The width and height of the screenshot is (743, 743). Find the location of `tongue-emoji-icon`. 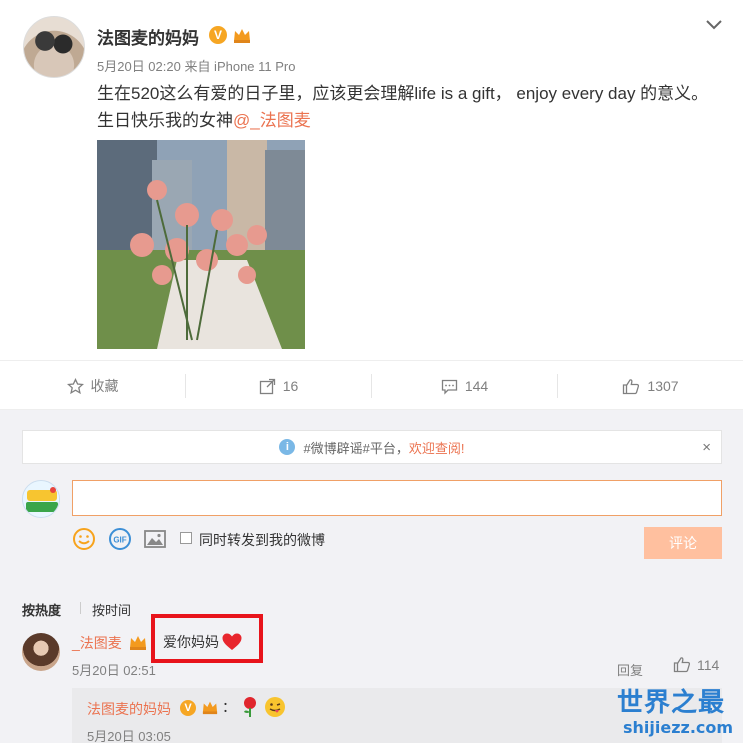

tongue-emoji-icon is located at coordinates (275, 707).